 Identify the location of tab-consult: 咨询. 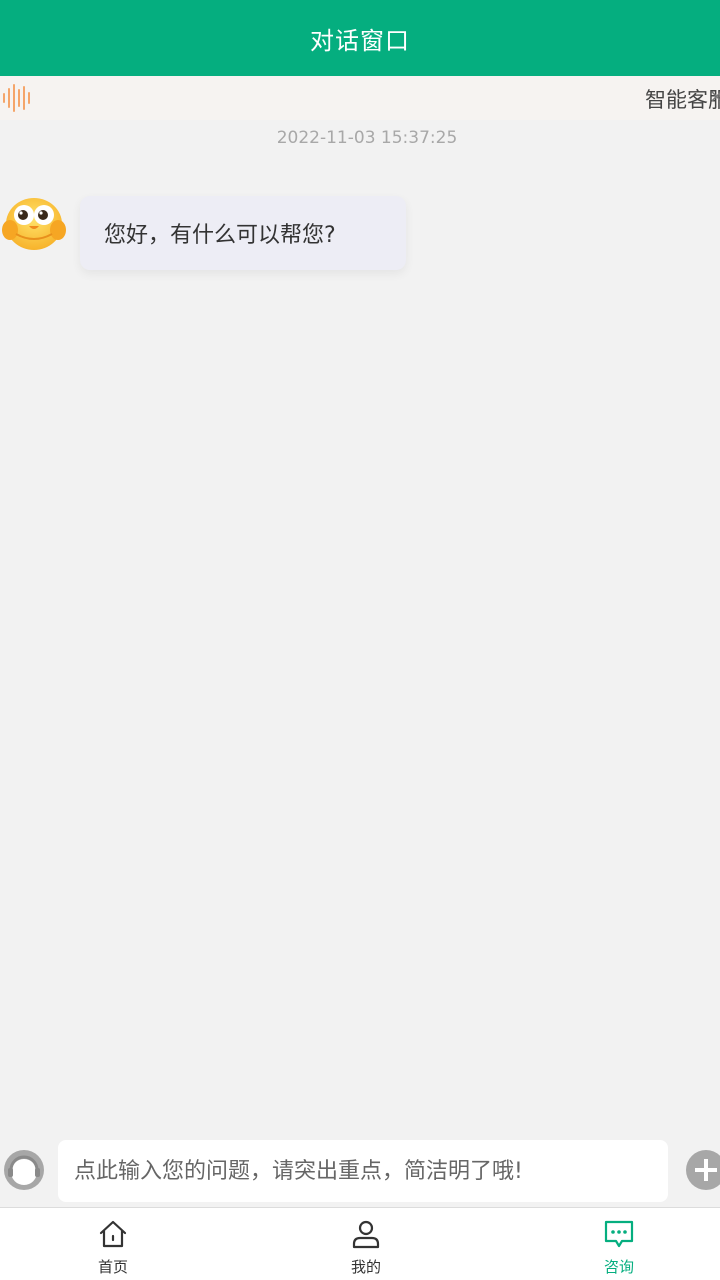
(619, 1244).